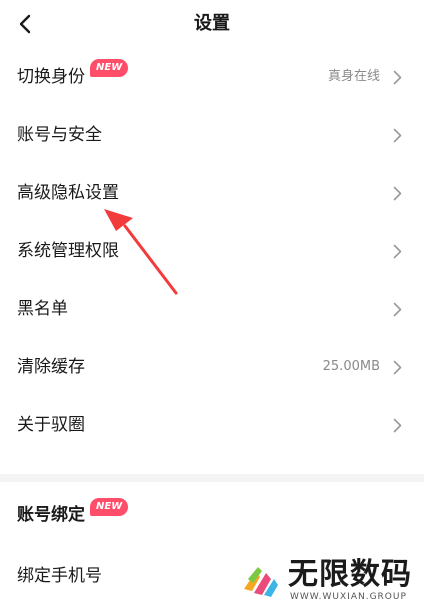 The height and width of the screenshot is (605, 424). Describe the element at coordinates (212, 251) in the screenshot. I see `settings-item-system-permissions: 系统管理权限` at that location.